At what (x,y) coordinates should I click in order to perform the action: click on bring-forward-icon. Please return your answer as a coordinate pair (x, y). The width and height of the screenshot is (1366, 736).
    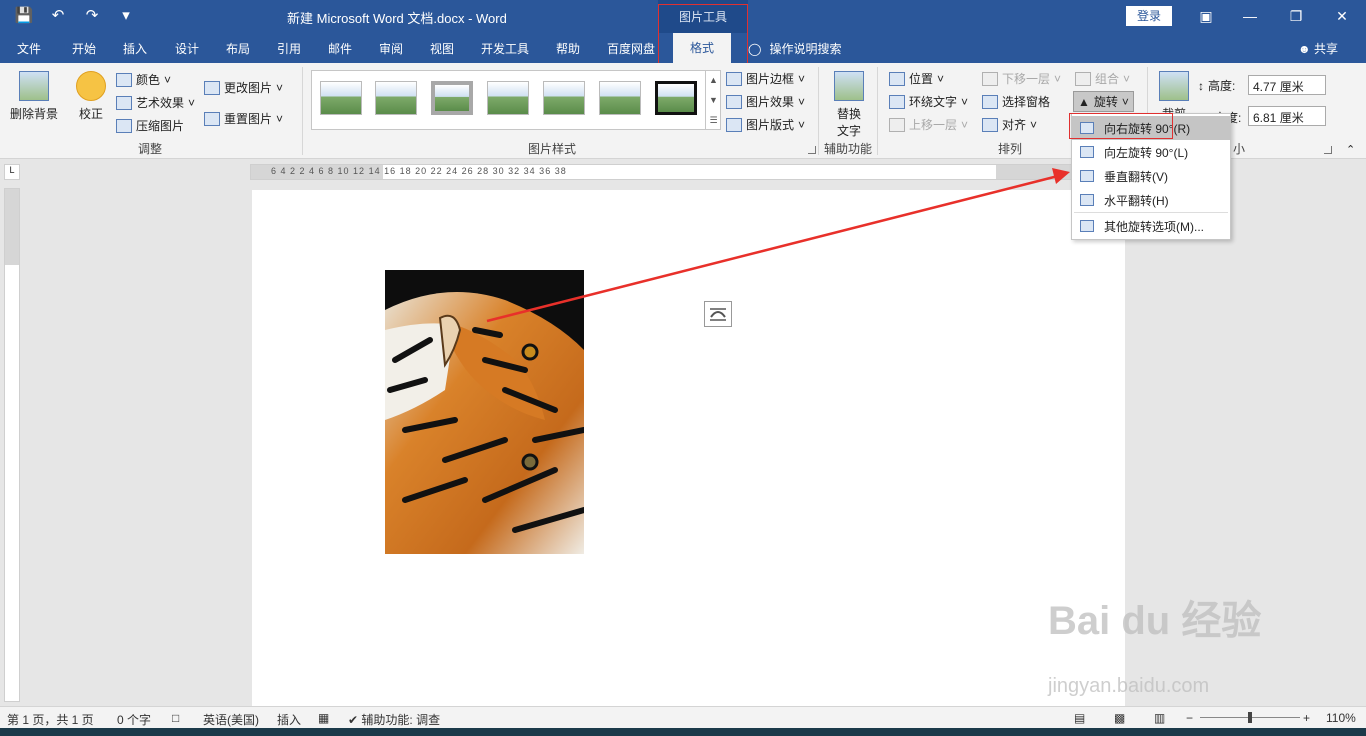
    Looking at the image, I should click on (897, 124).